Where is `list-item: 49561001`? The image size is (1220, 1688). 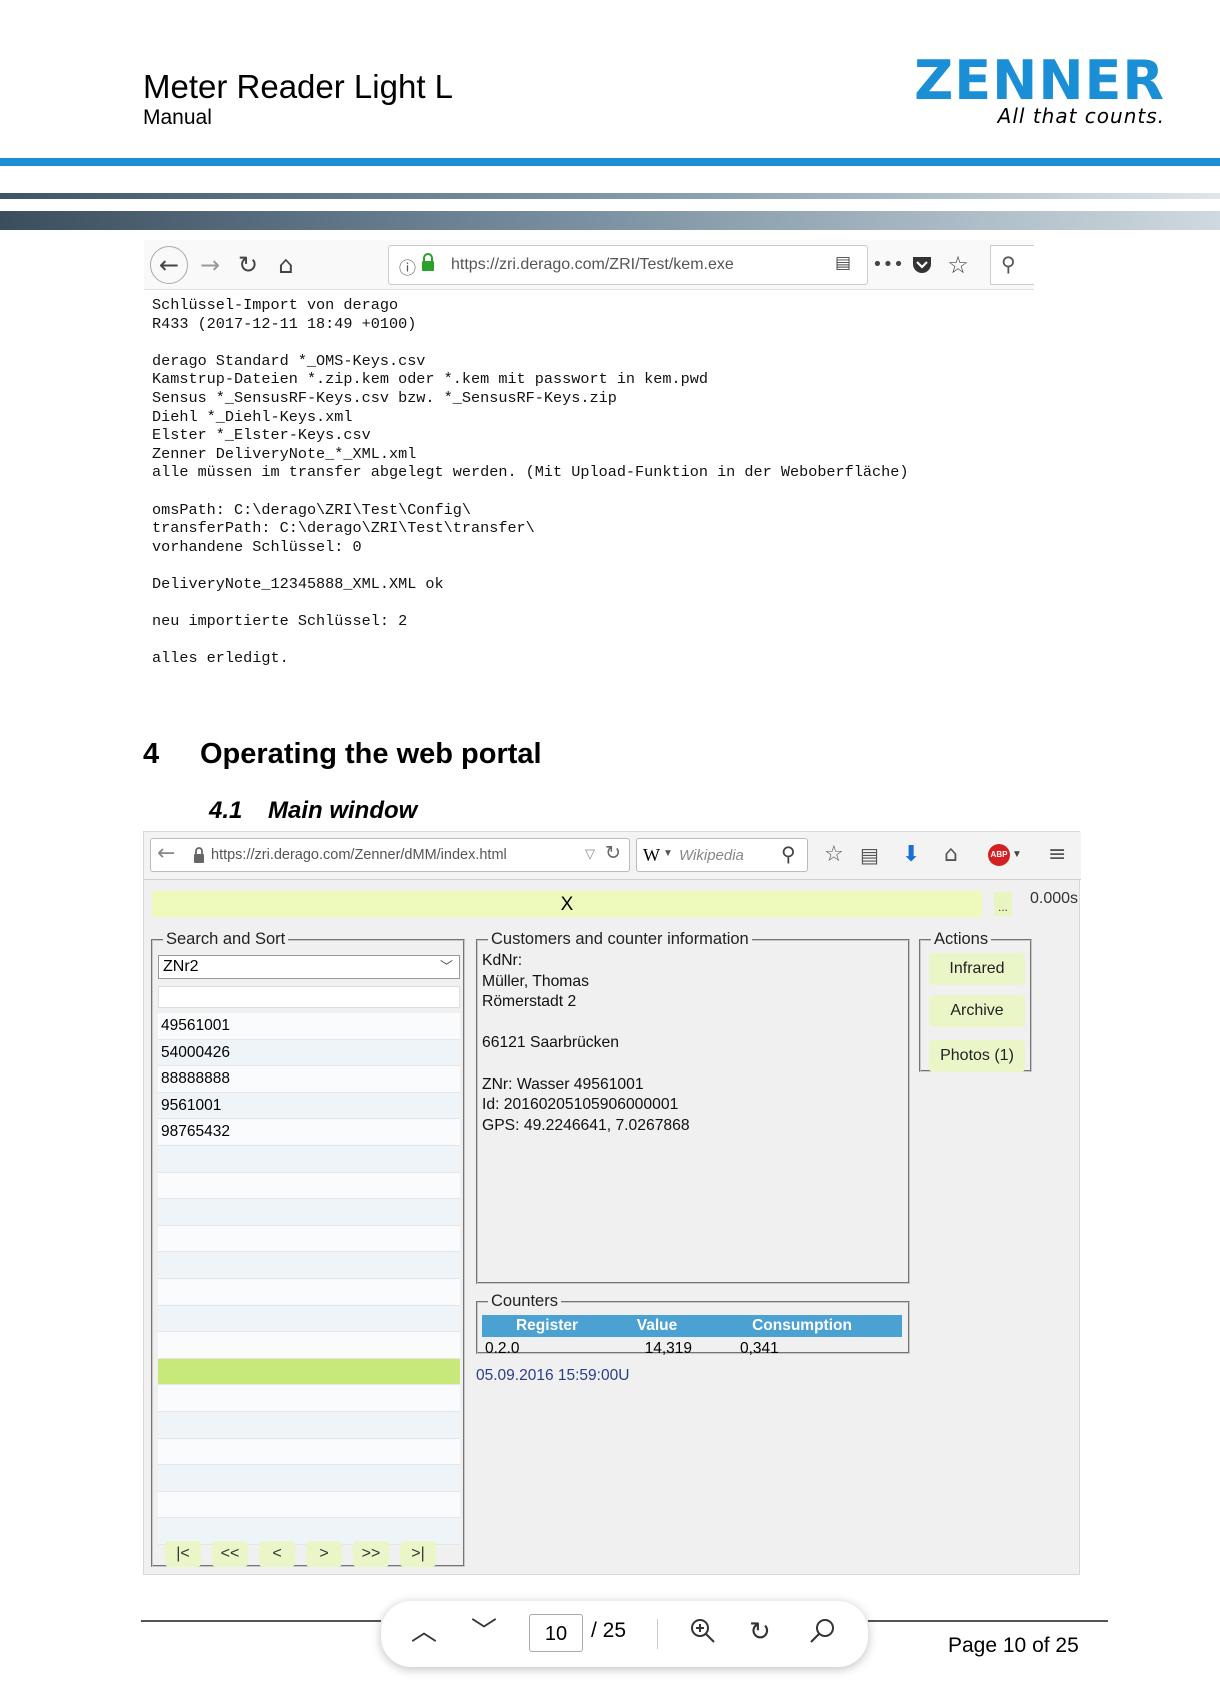 list-item: 49561001 is located at coordinates (309, 1026).